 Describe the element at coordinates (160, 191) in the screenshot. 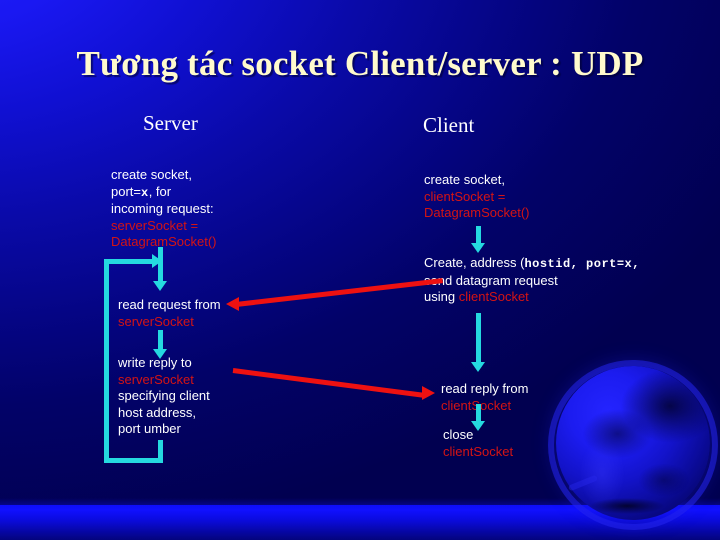

I see `server-create-line2-post: , for` at that location.